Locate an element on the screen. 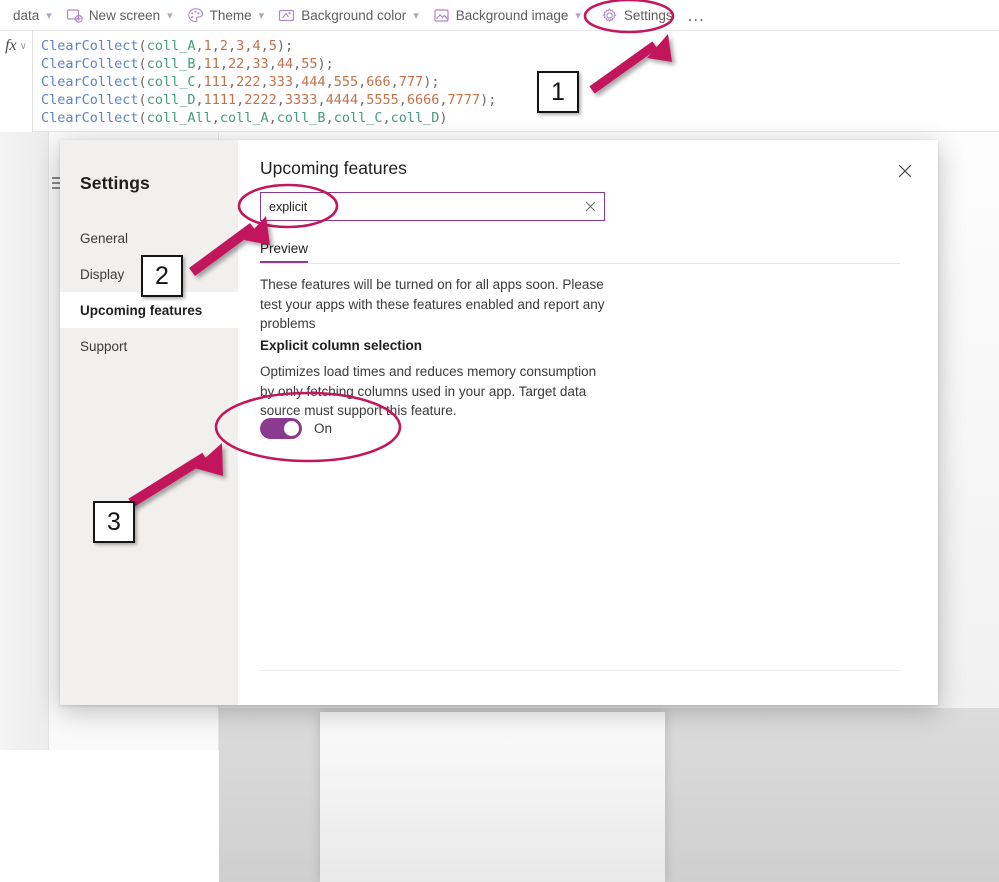 Image resolution: width=999 pixels, height=882 pixels. dialog-title: Settings is located at coordinates (115, 183).